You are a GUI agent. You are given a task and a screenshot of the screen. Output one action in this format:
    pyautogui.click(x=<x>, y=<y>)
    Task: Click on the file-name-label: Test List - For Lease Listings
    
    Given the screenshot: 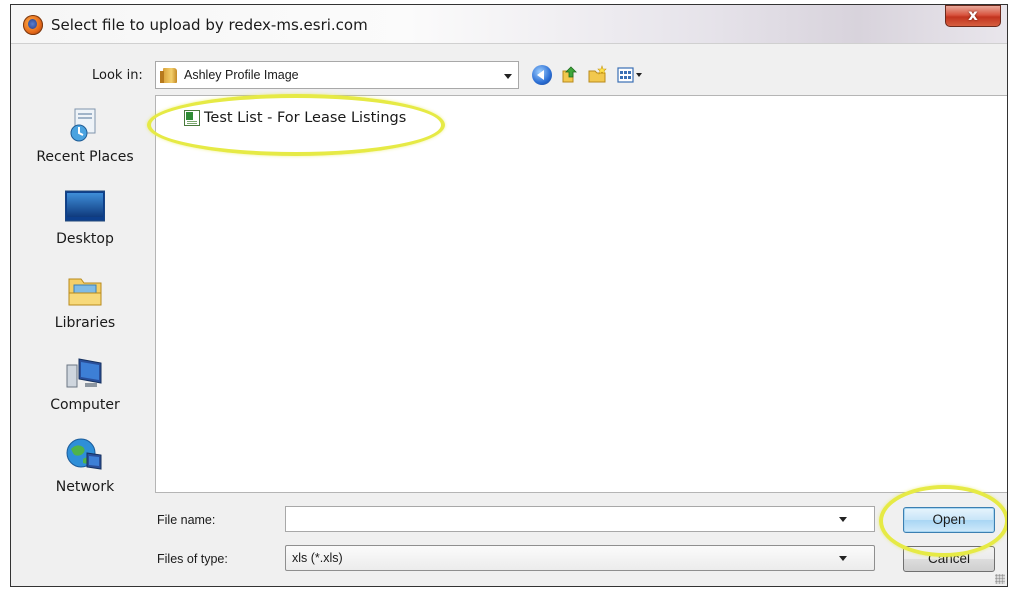 What is the action you would take?
    pyautogui.click(x=305, y=118)
    